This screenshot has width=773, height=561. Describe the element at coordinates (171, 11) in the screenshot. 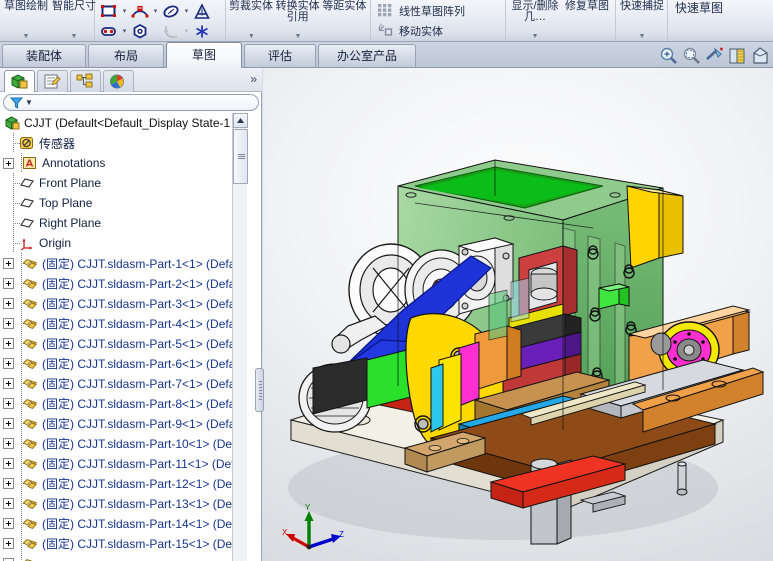

I see `ellipse-icon` at that location.